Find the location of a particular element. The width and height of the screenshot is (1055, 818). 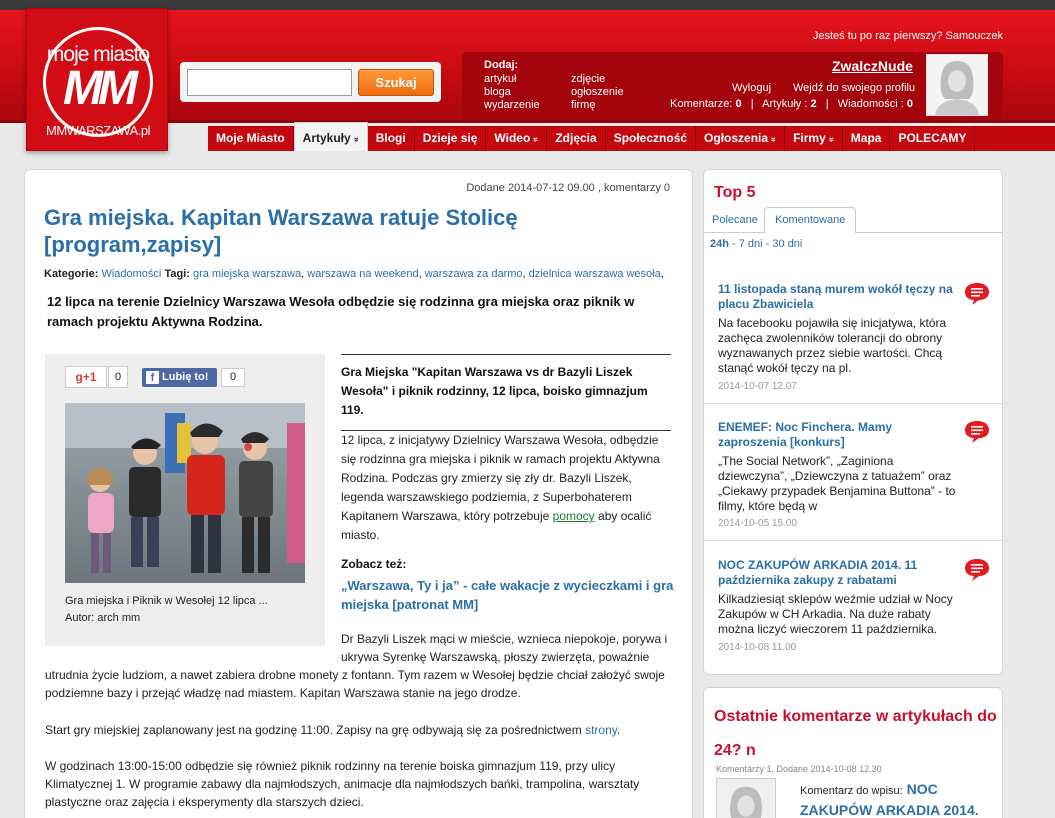

nav-item: Mapa is located at coordinates (866, 138).